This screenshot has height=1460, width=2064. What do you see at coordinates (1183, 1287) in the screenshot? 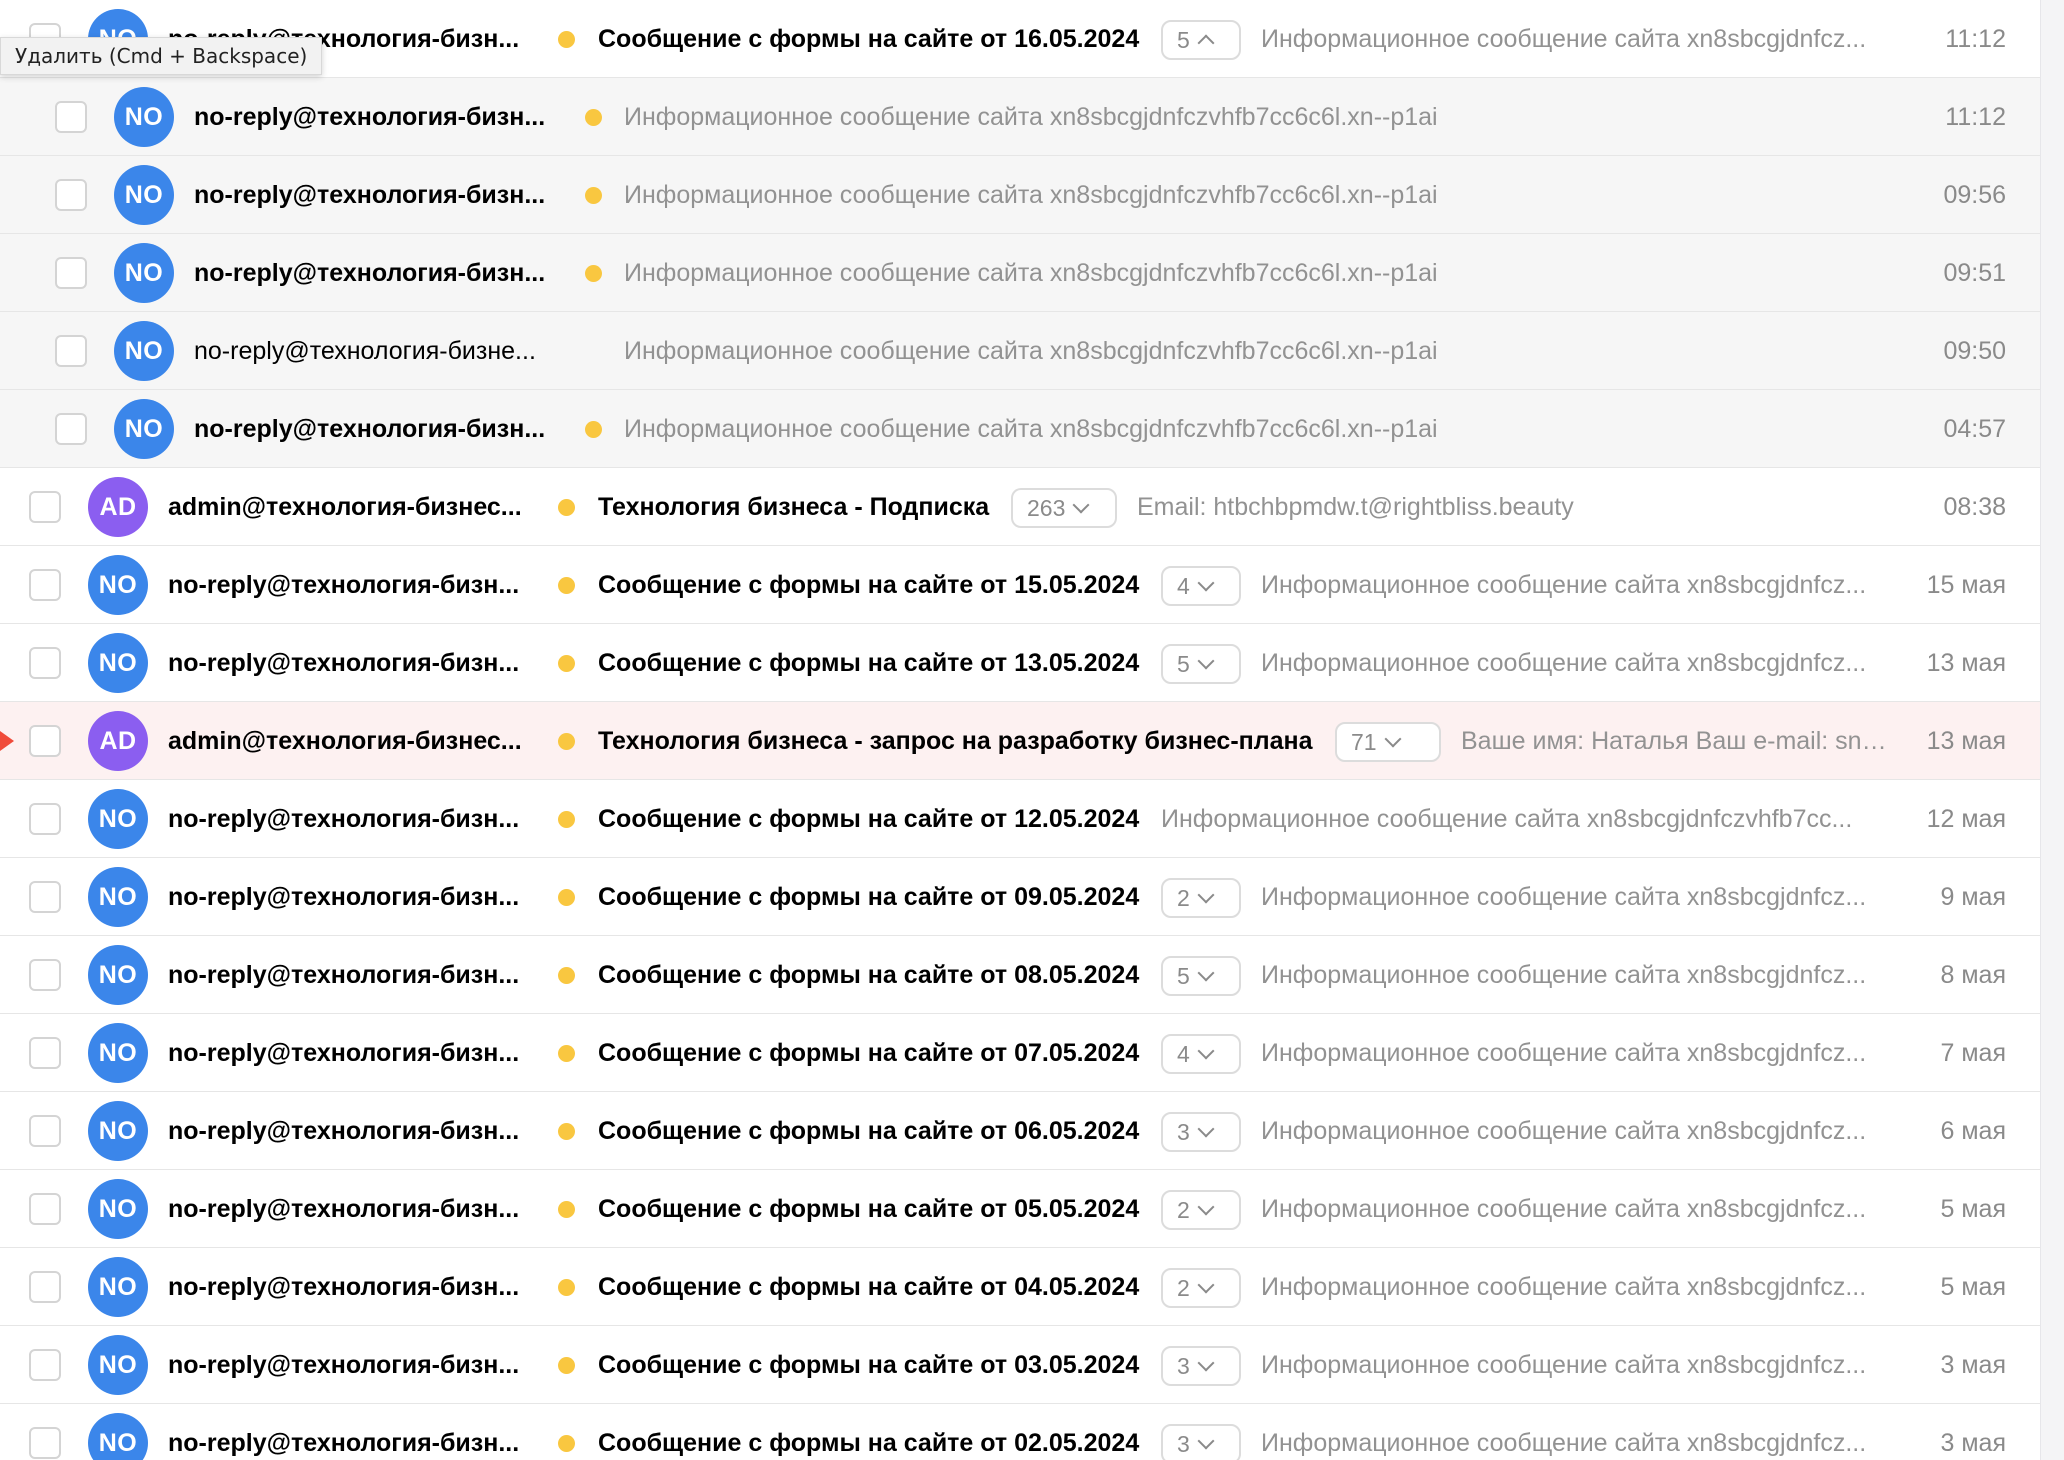
I see `thread-count: 2` at bounding box center [1183, 1287].